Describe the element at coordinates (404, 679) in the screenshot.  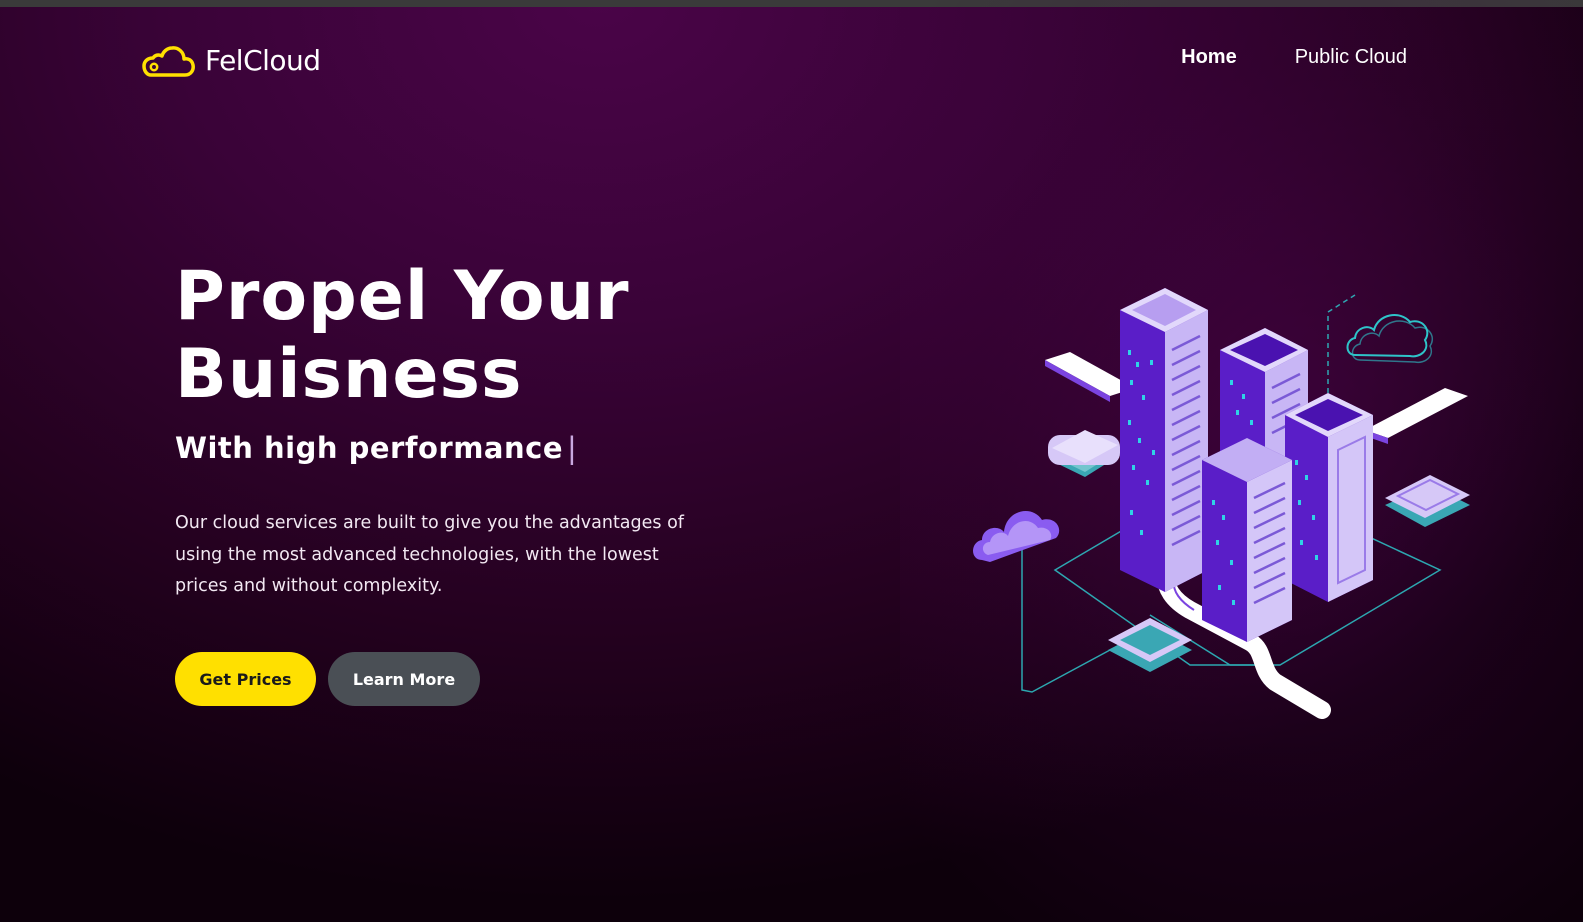
I see `learn-more-button: Learn More` at that location.